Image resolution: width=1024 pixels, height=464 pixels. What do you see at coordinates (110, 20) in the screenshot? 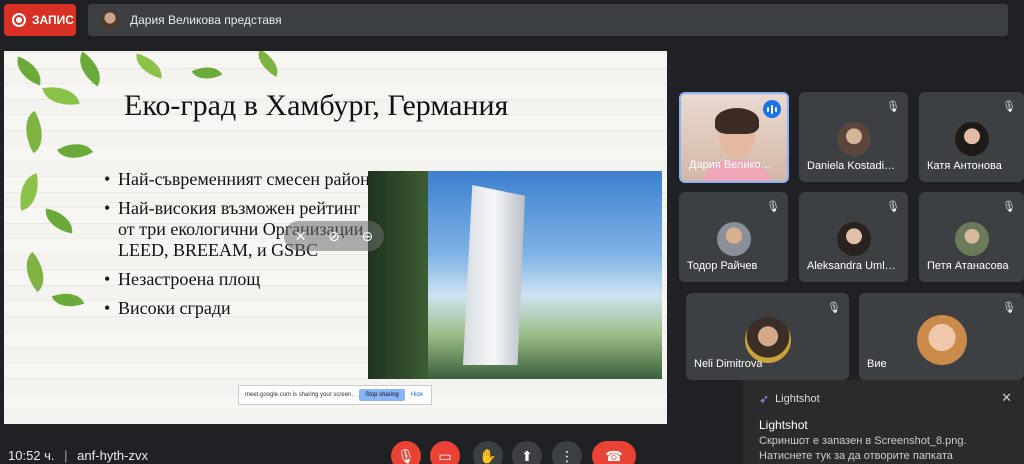
I see `presenter-avatar` at bounding box center [110, 20].